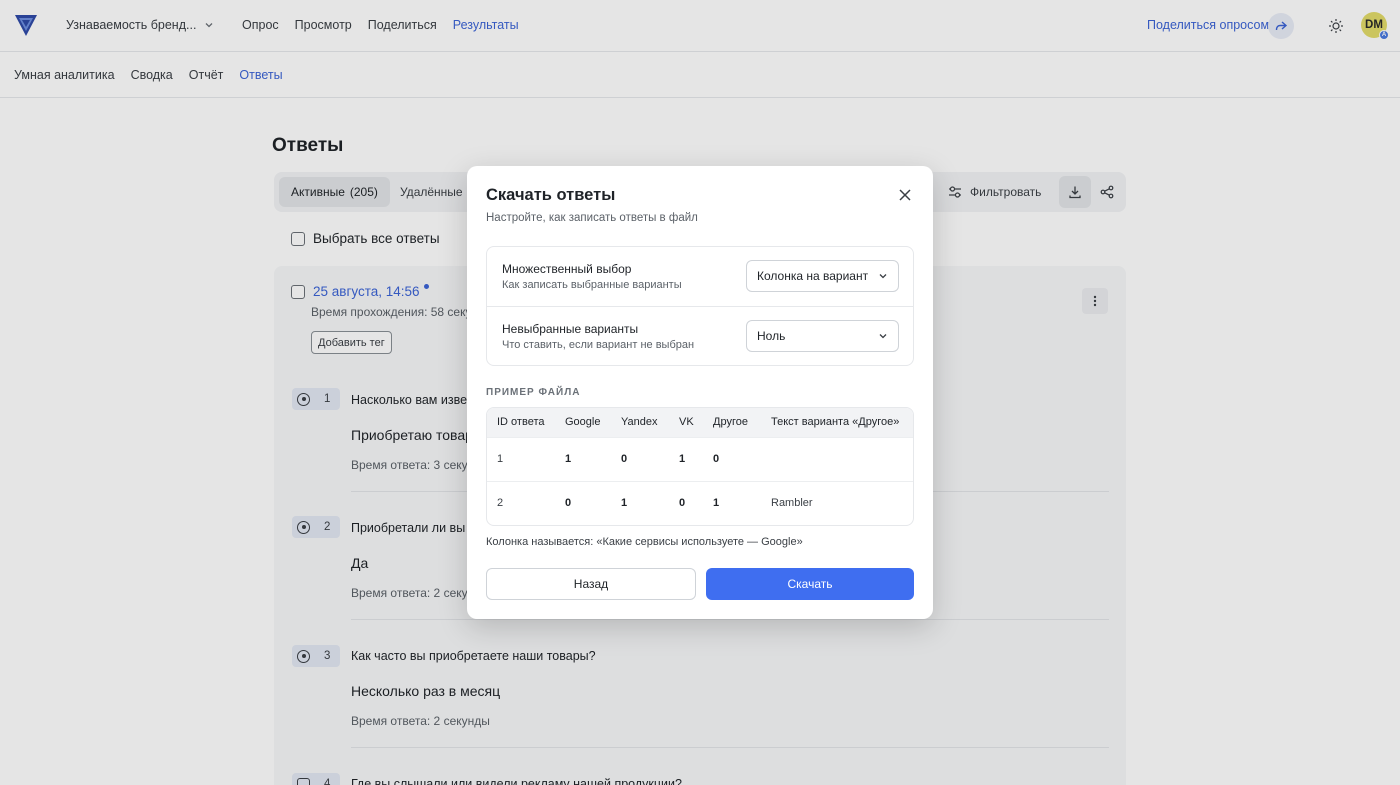 The width and height of the screenshot is (1400, 785). Describe the element at coordinates (640, 422) in the screenshot. I see `column-header: Yandex` at that location.